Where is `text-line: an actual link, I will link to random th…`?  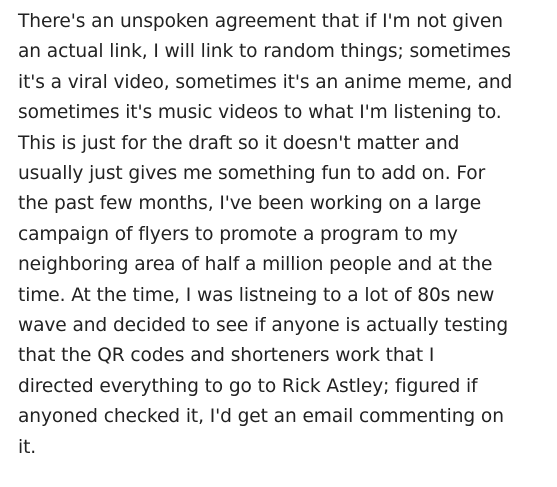
text-line: an actual link, I will link to random th… is located at coordinates (264, 52).